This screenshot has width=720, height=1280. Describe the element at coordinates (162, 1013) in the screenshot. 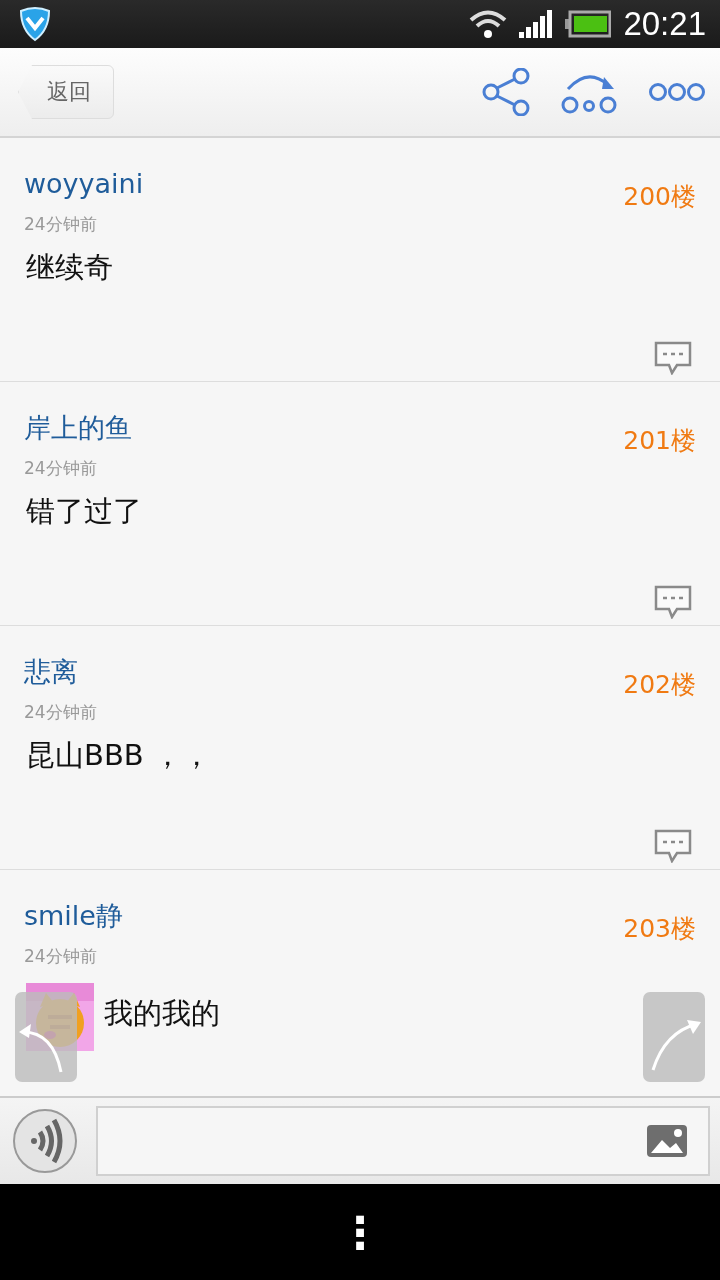

I see `post-text: 我的我的` at that location.